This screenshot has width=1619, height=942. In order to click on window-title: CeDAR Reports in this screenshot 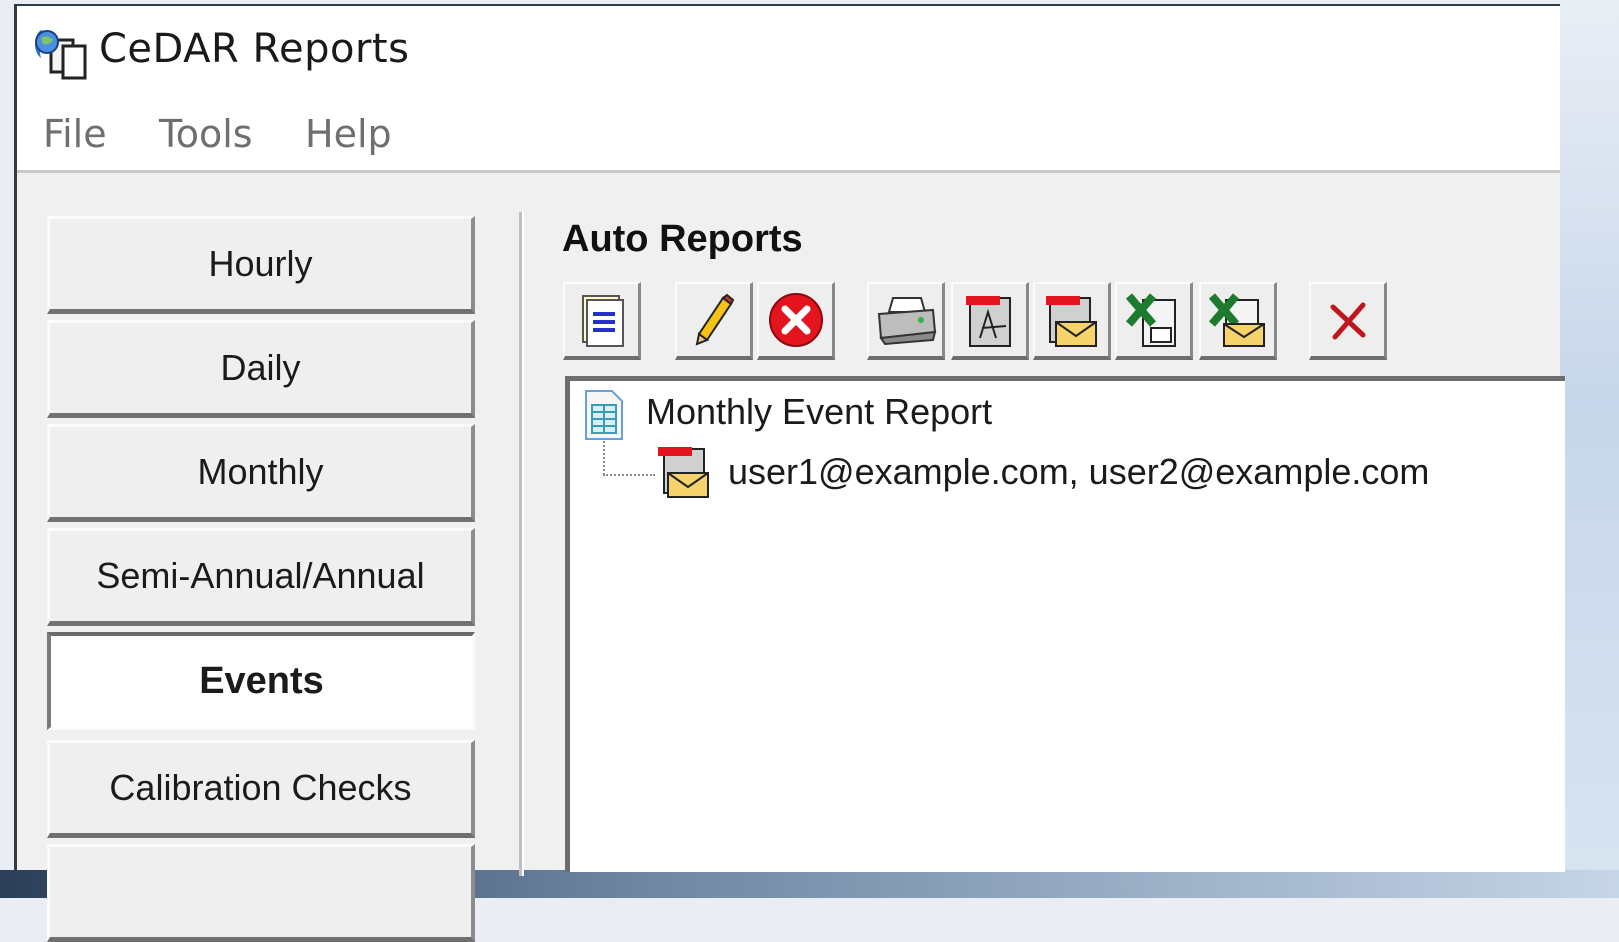, I will do `click(254, 49)`.